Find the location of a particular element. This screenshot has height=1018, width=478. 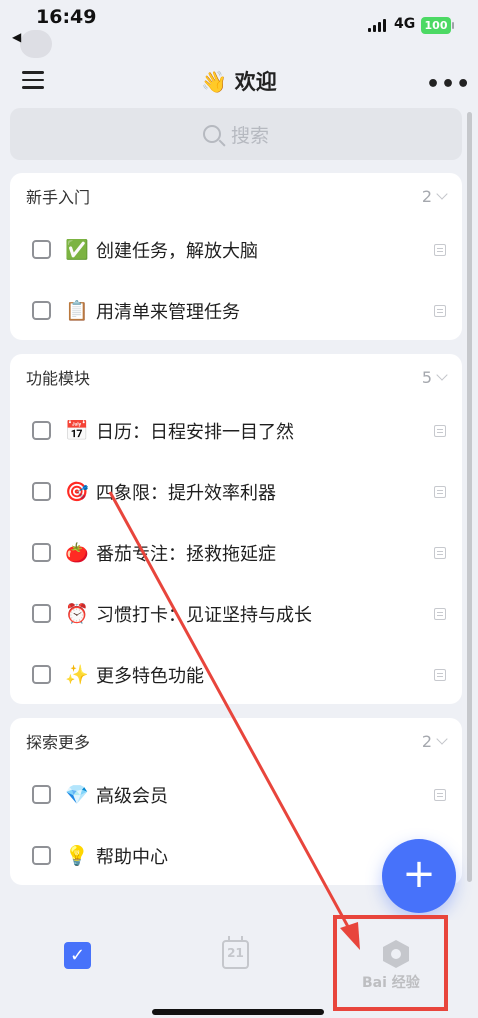

search-icon is located at coordinates (211, 134).